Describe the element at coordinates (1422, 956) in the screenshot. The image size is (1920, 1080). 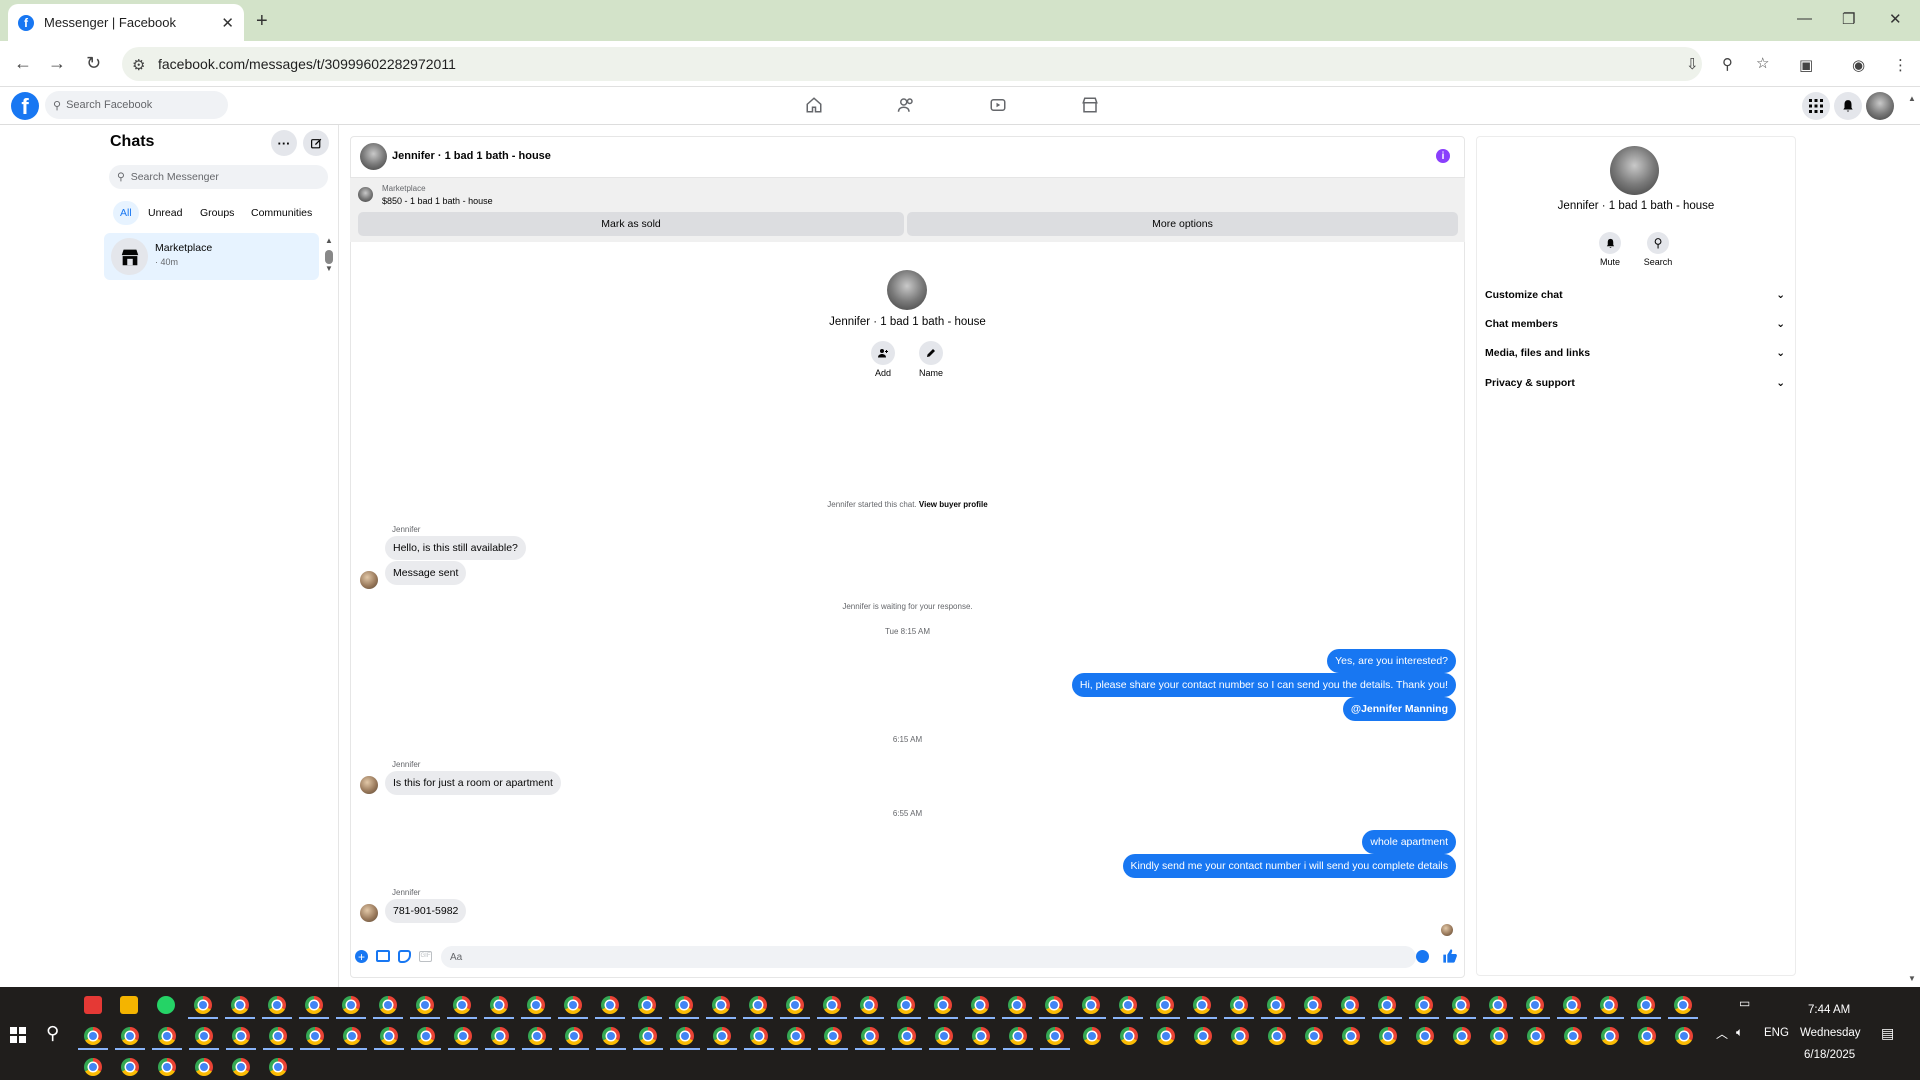
I see `emoji-icon` at that location.